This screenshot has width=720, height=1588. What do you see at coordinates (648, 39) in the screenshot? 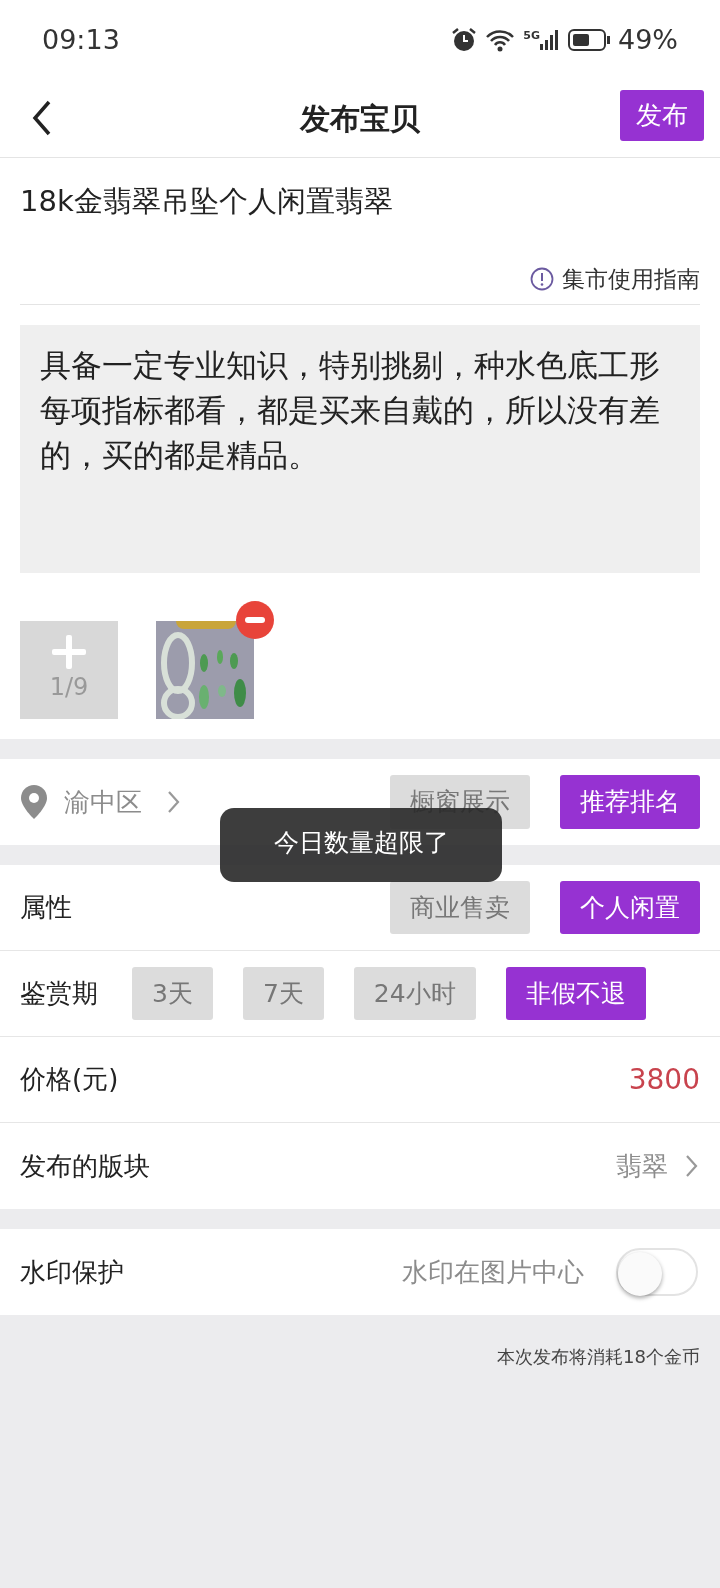
I see `battery-level: 49%` at bounding box center [648, 39].